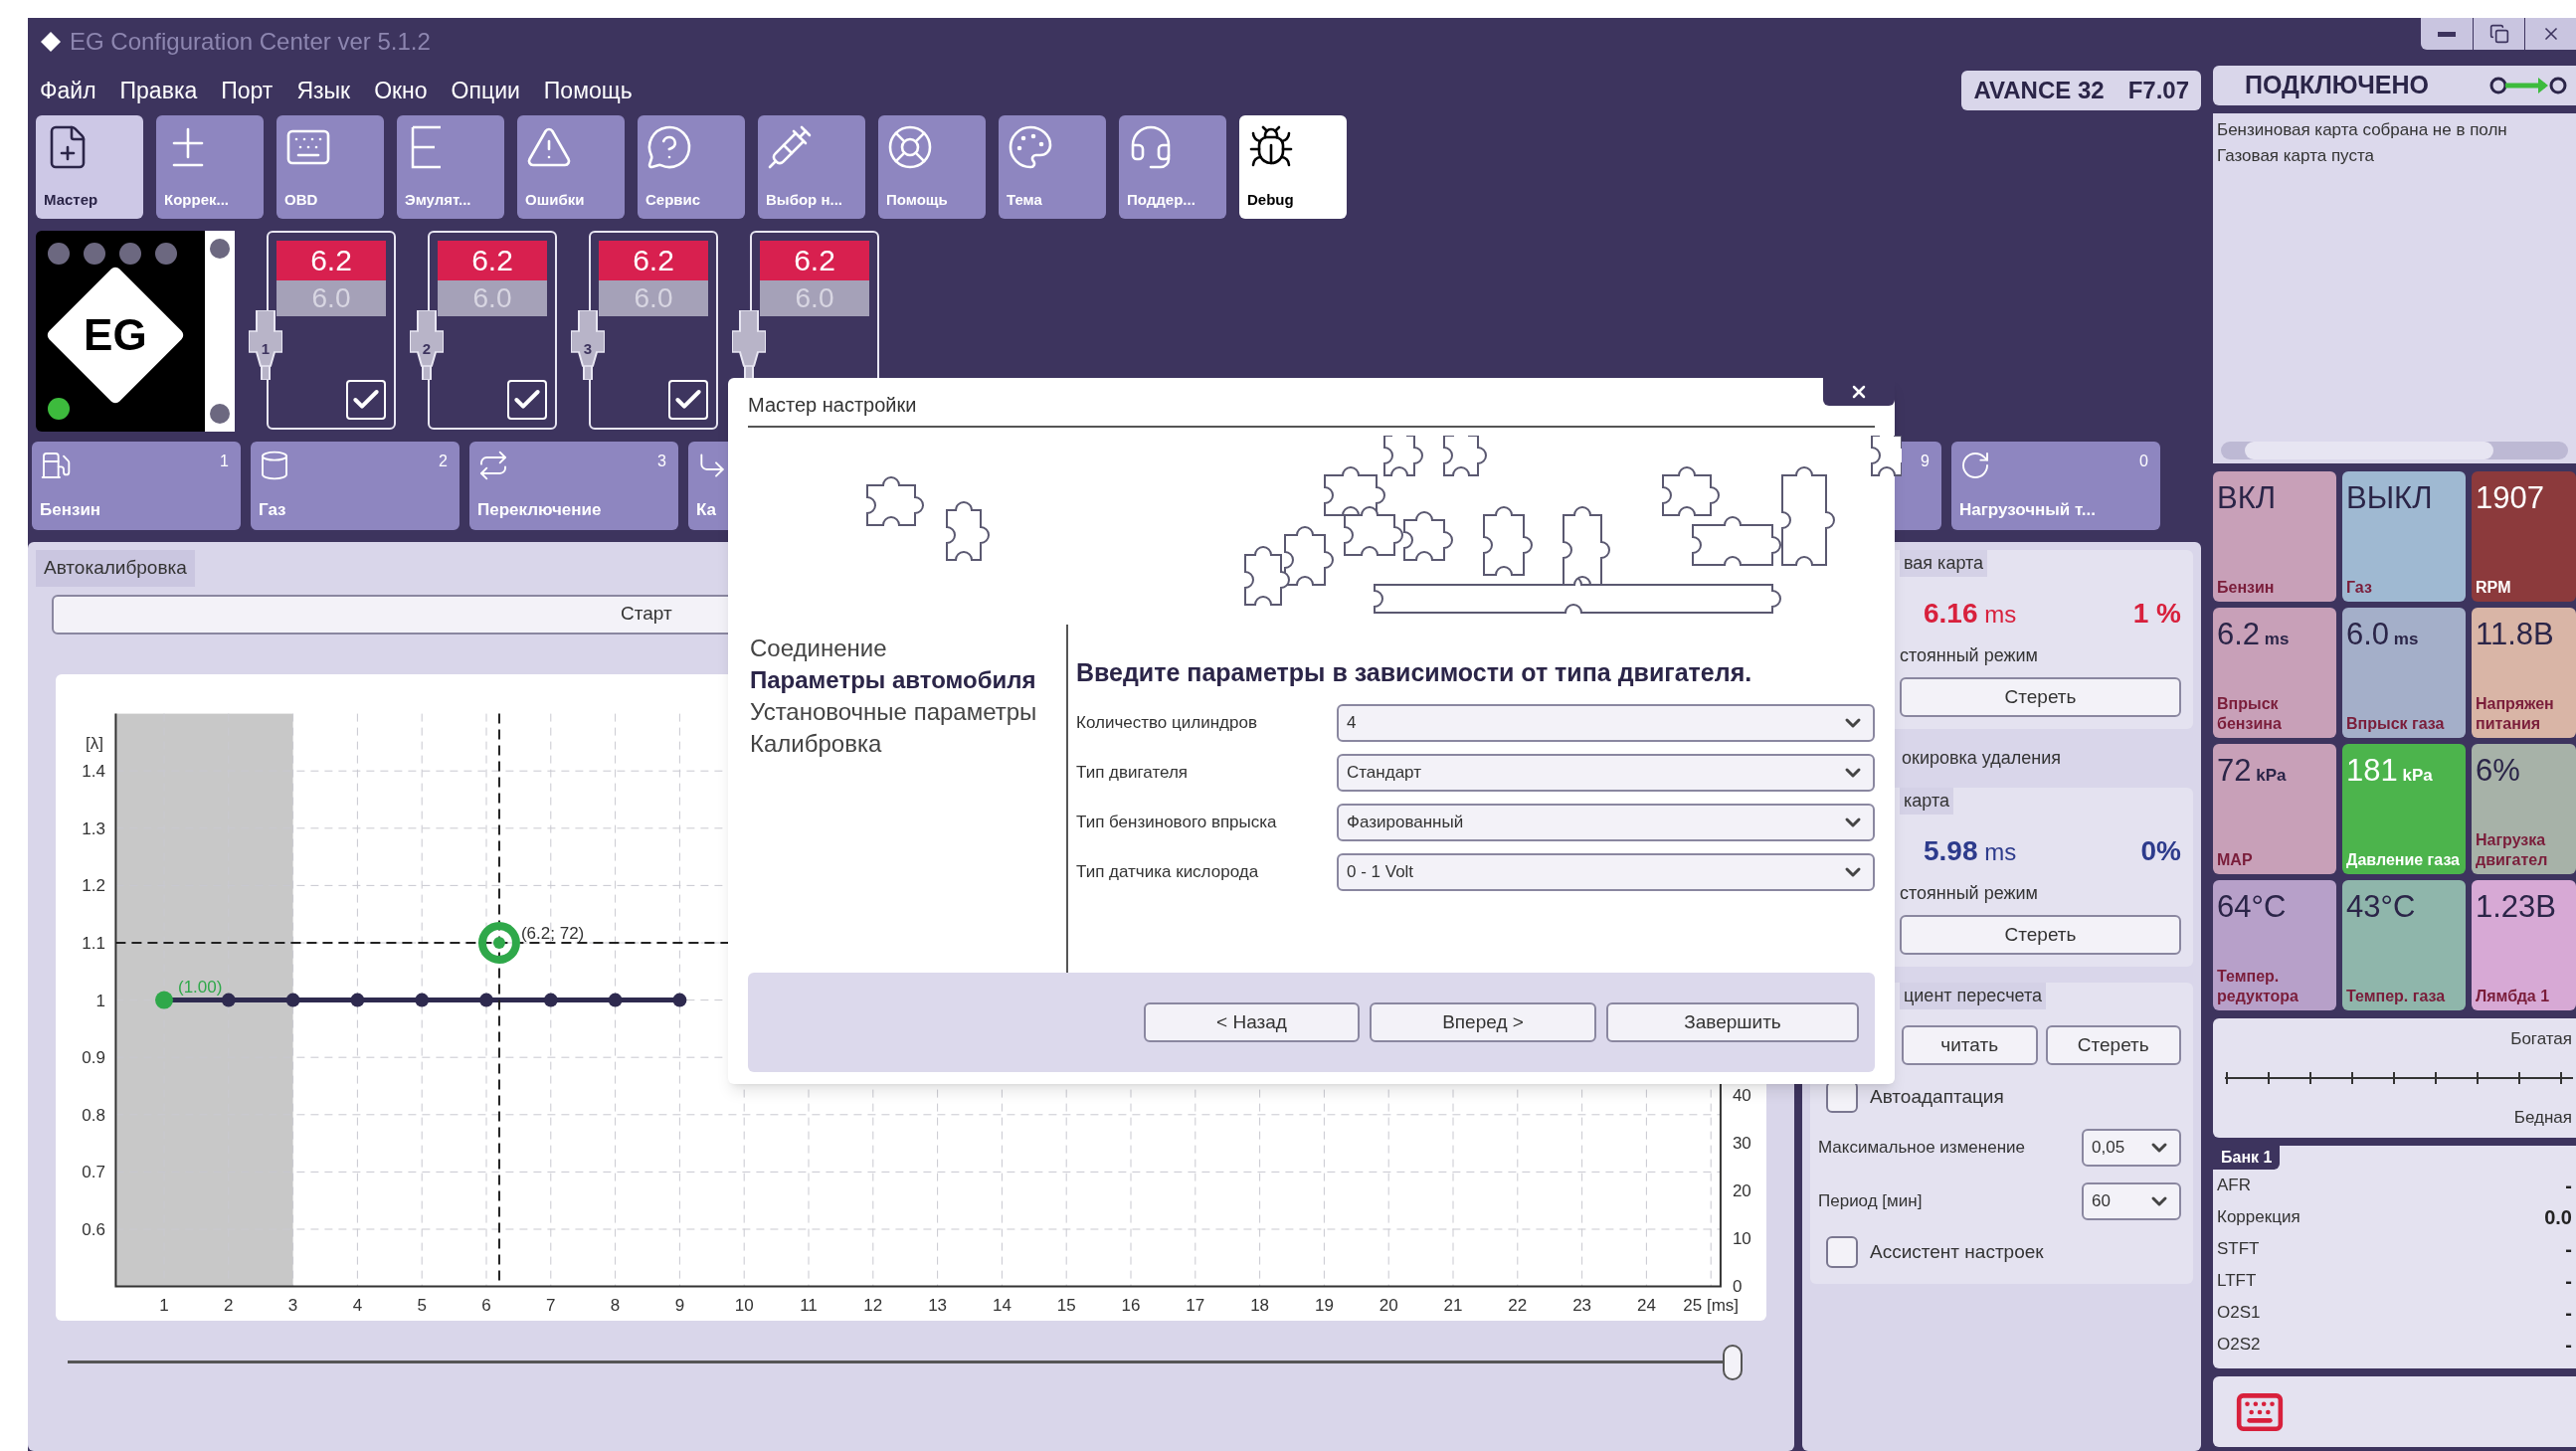  Describe the element at coordinates (2296, 155) in the screenshot. I see `message-text: Газовая карта пуста` at that location.